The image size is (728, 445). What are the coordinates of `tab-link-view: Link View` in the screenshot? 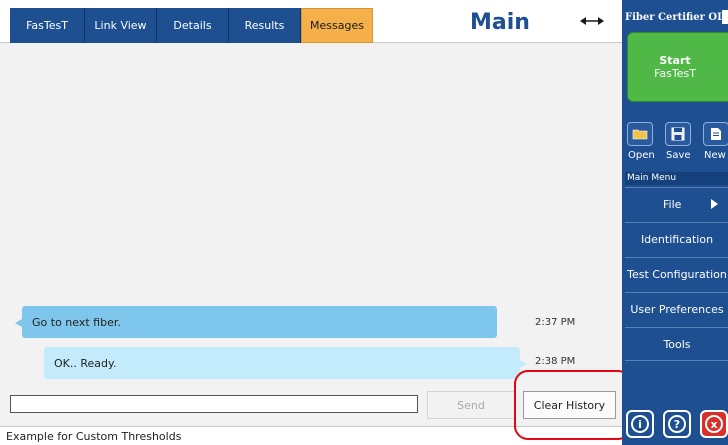 It's located at (121, 25).